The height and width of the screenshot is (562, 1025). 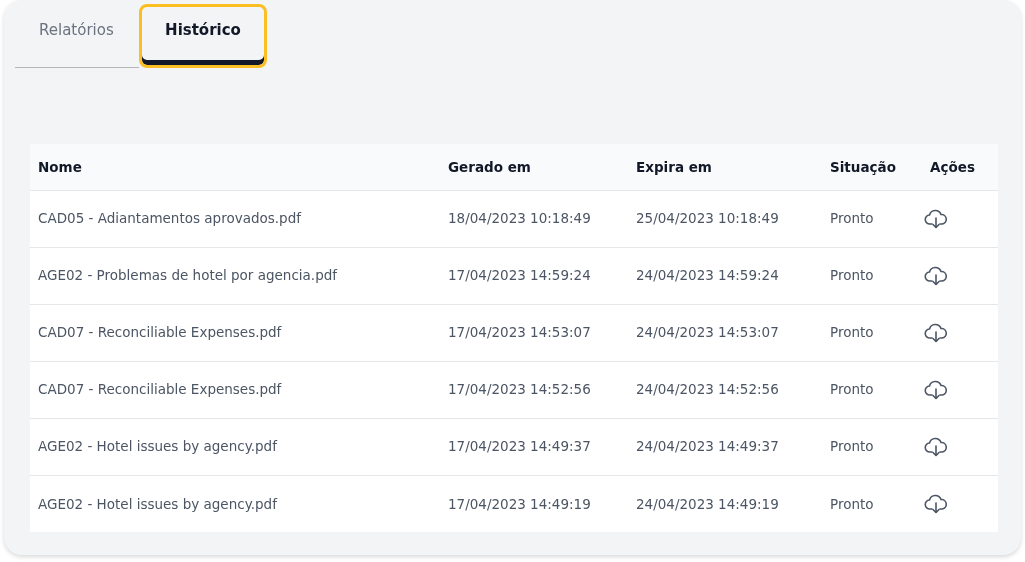 What do you see at coordinates (960, 167) in the screenshot?
I see `column-header: Ações` at bounding box center [960, 167].